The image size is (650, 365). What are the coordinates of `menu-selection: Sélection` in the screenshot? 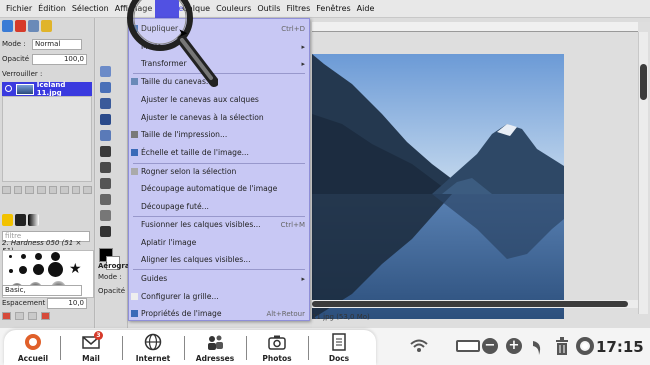 It's located at (90, 9).